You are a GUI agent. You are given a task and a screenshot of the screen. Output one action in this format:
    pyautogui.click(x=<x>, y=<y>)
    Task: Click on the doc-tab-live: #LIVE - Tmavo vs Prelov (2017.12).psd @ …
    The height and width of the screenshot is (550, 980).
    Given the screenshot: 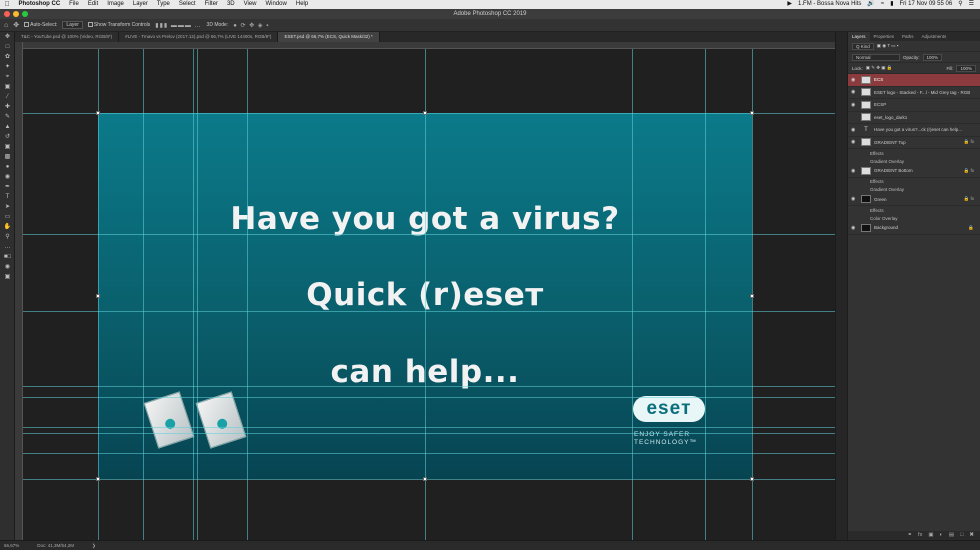 What is the action you would take?
    pyautogui.click(x=199, y=37)
    